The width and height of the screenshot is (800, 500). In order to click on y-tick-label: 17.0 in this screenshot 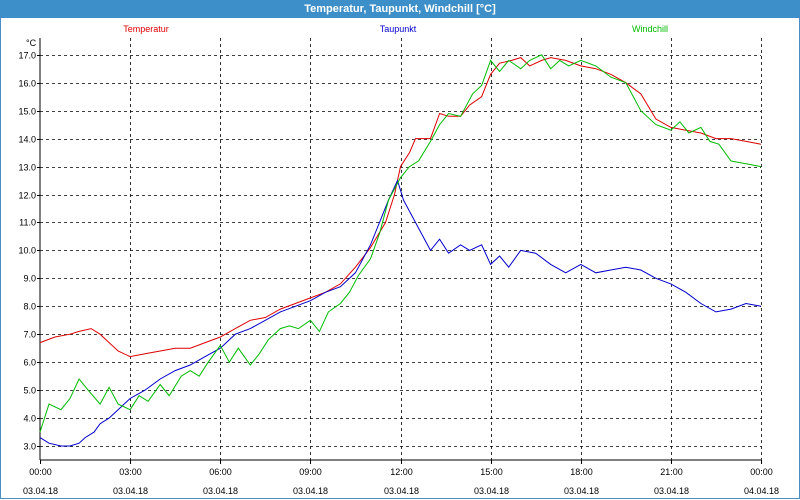, I will do `click(27, 56)`.